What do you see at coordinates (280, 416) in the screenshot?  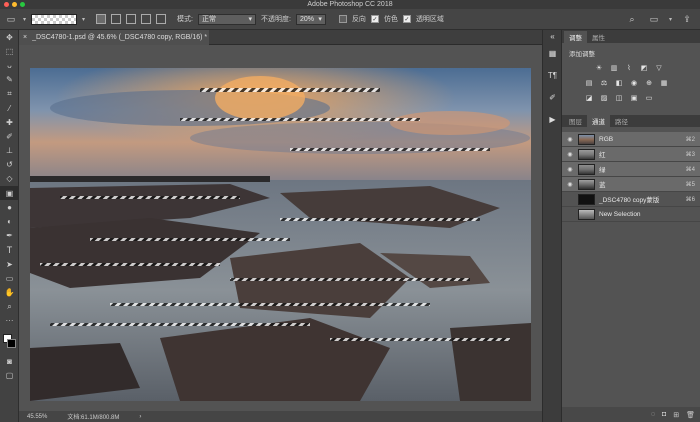 I see `status-bar: 45.55% 文档:61.1M/800.8M ›` at bounding box center [280, 416].